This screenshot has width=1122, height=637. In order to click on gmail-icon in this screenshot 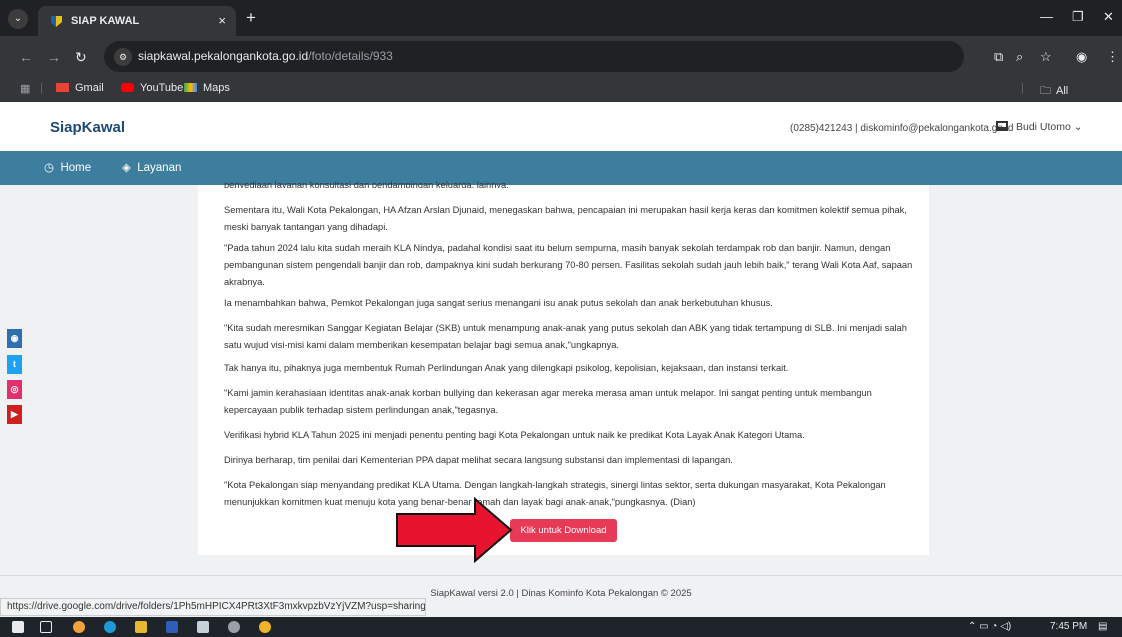, I will do `click(62, 87)`.